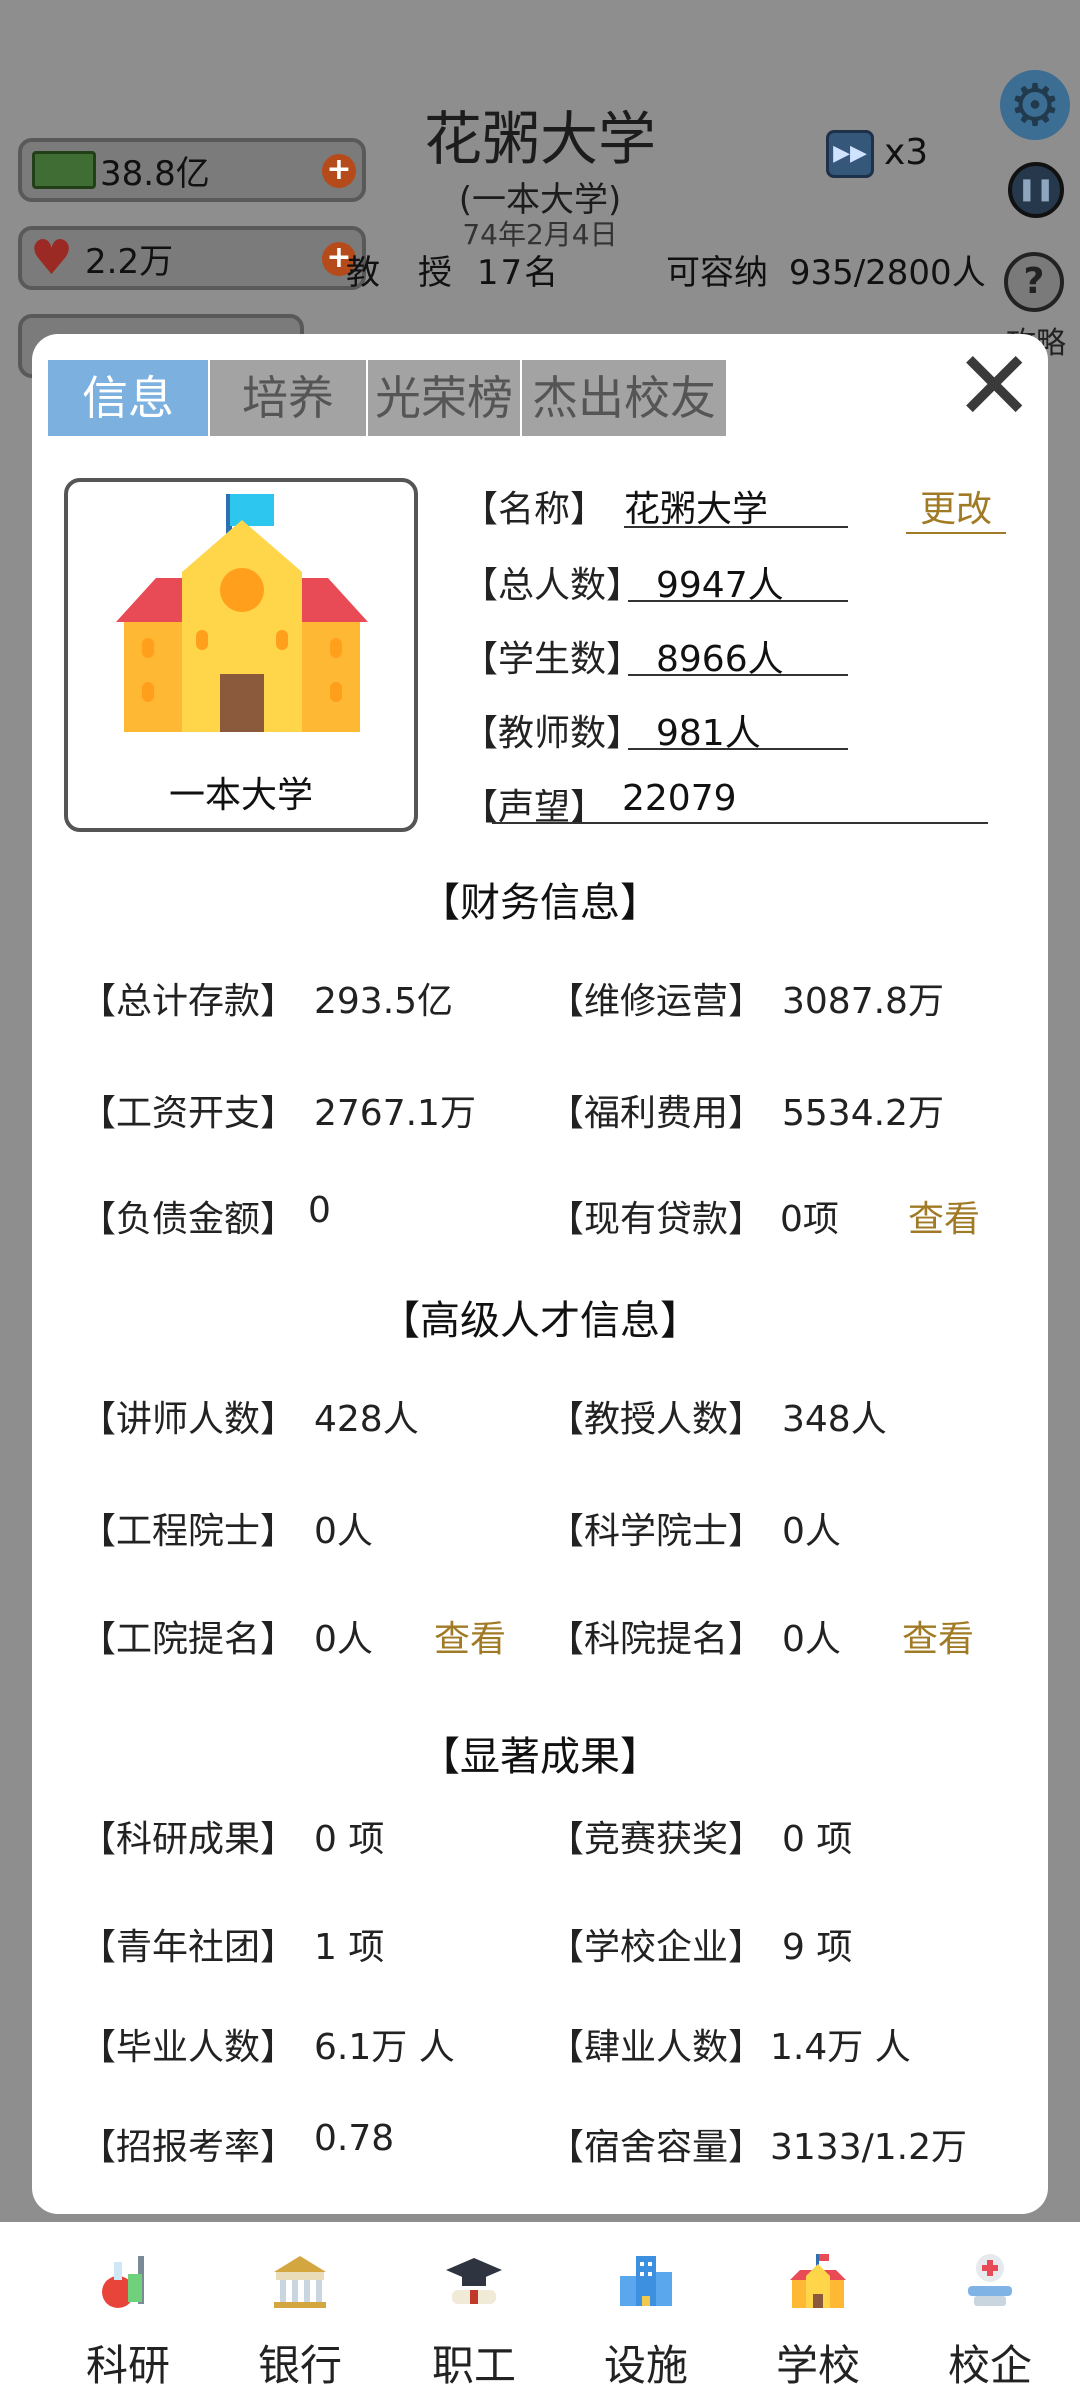 The height and width of the screenshot is (2400, 1080). What do you see at coordinates (738, 729) in the screenshot?
I see `teachers-value: 981人` at bounding box center [738, 729].